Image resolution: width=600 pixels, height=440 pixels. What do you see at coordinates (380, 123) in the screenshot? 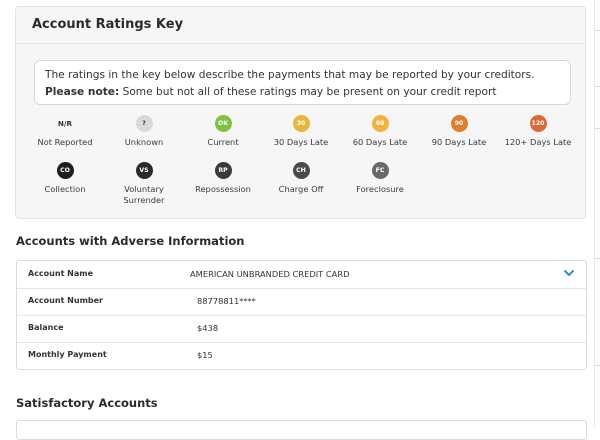
I see `rating-badge: 60` at bounding box center [380, 123].